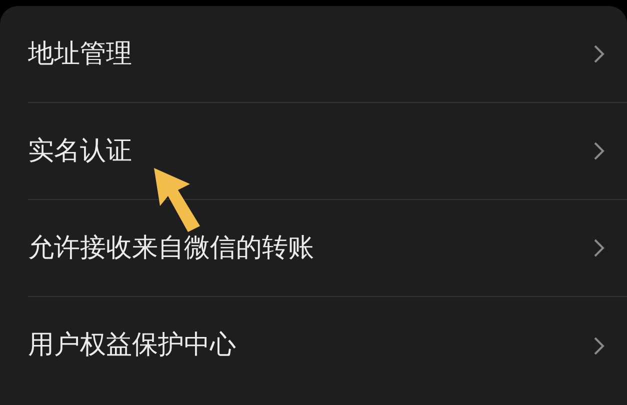 Image resolution: width=627 pixels, height=405 pixels. Describe the element at coordinates (171, 248) in the screenshot. I see `menu-item-label: 允许接收来自微信的转账` at that location.